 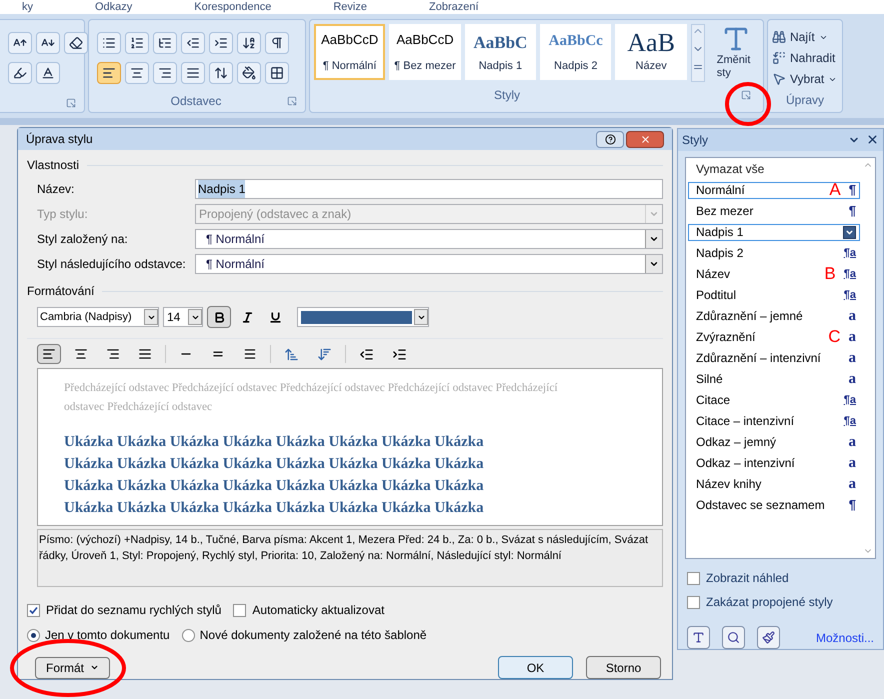 I want to click on style-list-item: Zdůraznění – jemné a, so click(x=774, y=316).